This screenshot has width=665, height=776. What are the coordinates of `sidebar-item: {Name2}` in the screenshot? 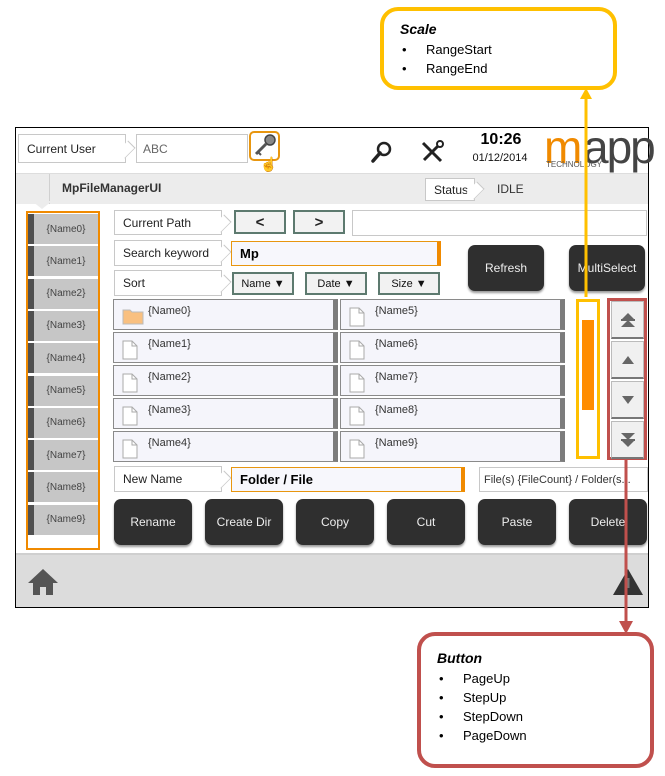 It's located at (63, 293).